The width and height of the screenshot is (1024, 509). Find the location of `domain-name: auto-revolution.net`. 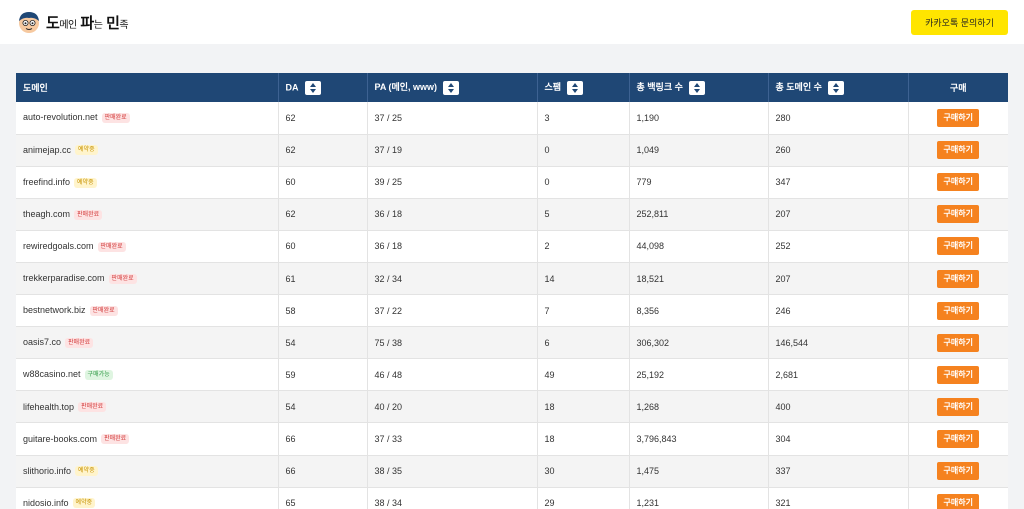

domain-name: auto-revolution.net is located at coordinates (60, 117).